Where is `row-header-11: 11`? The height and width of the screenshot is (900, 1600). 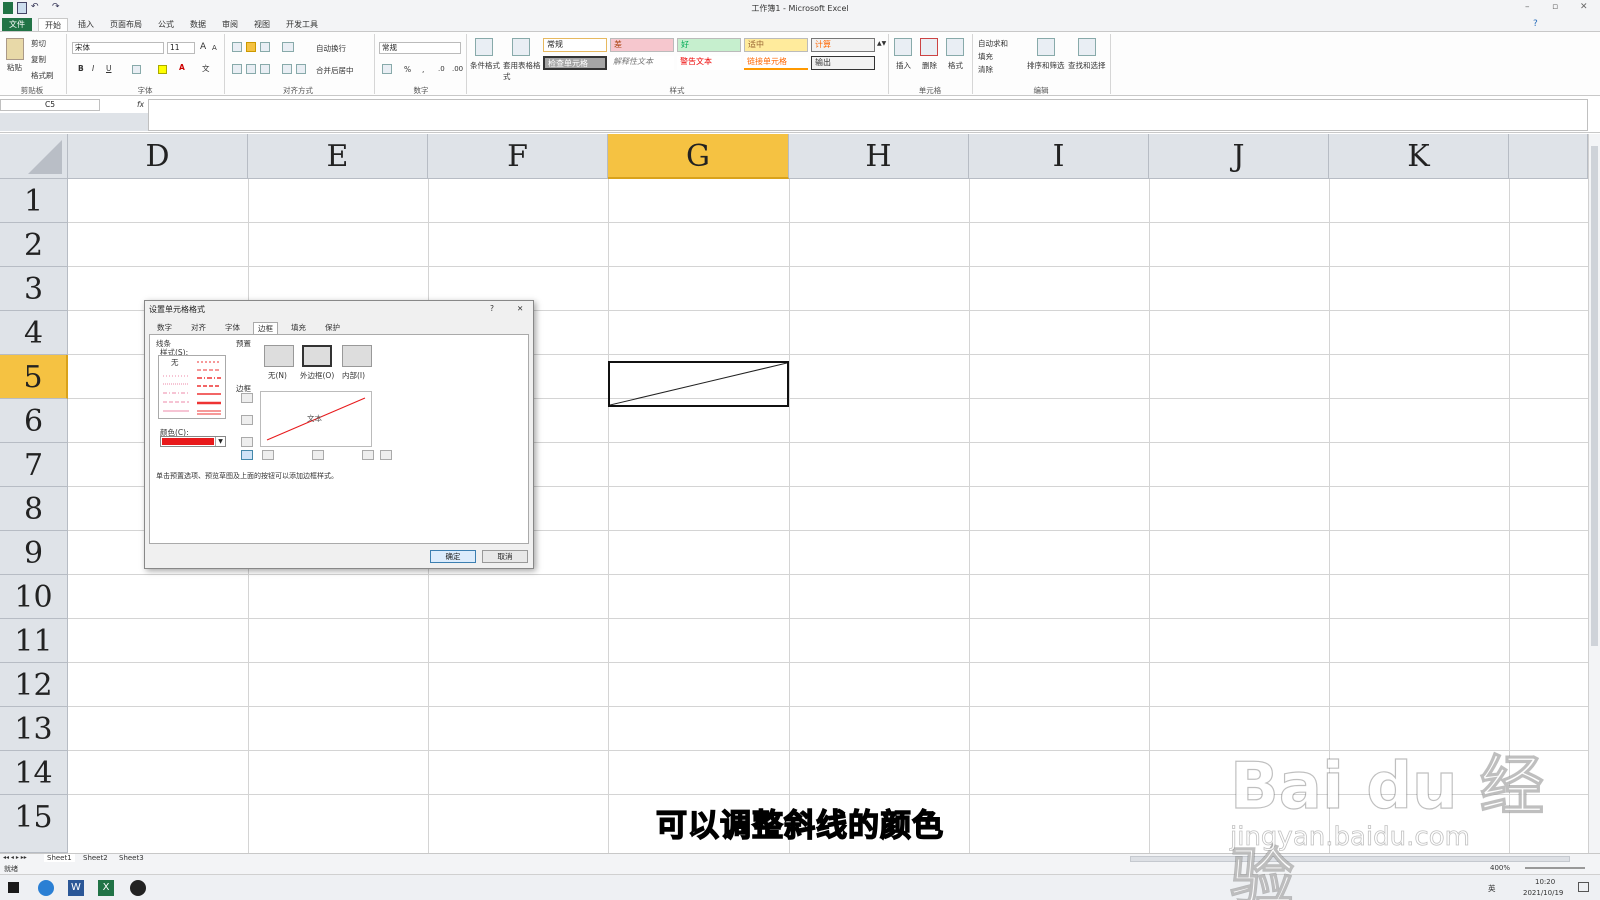 row-header-11: 11 is located at coordinates (34, 641).